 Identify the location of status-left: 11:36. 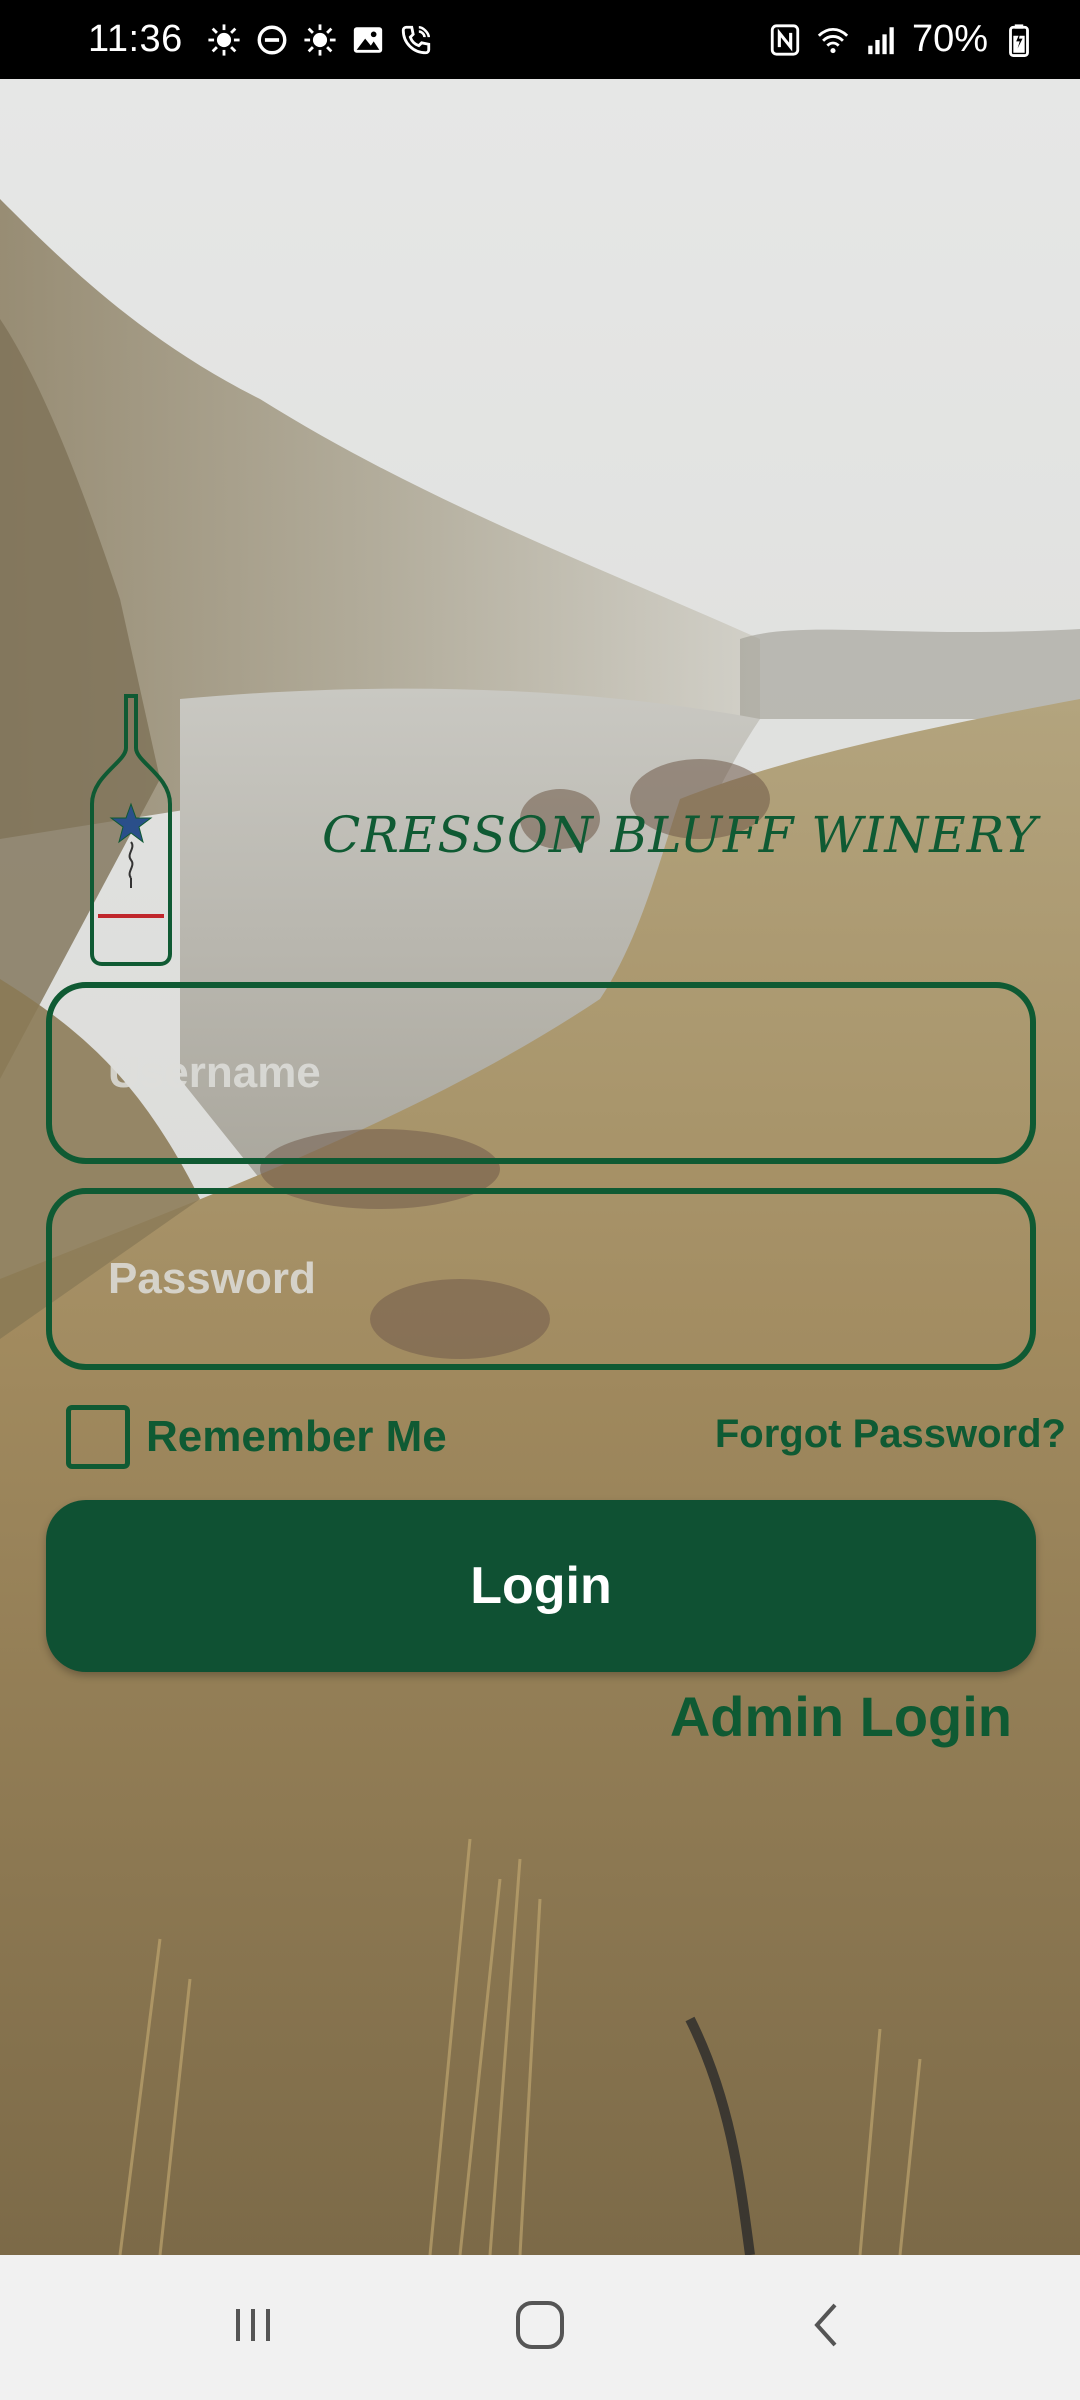
(260, 39).